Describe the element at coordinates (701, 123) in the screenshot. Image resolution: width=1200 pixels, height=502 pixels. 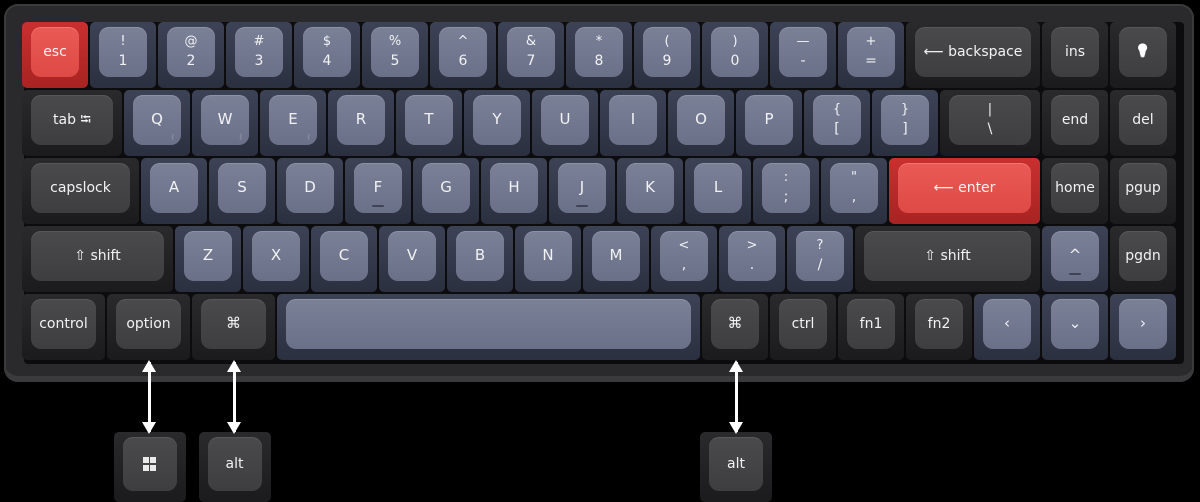
I see `key-o: O` at that location.